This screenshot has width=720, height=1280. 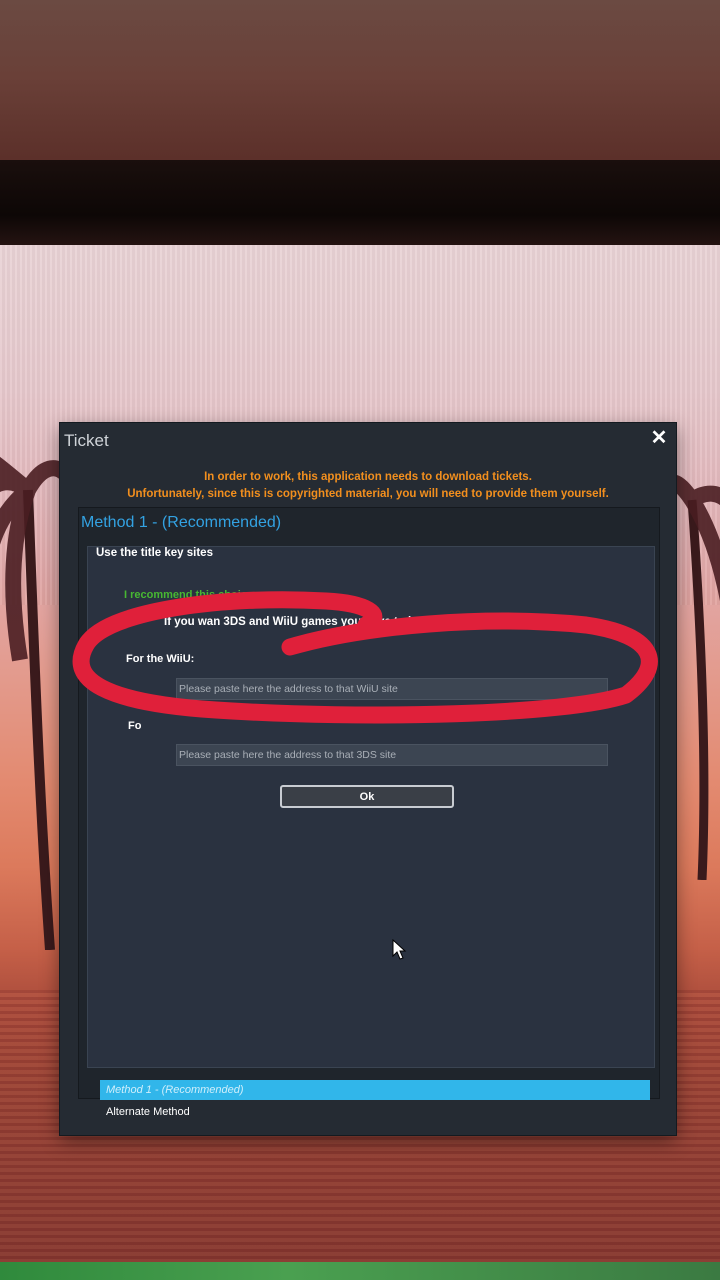 I want to click on wiiu-url-input, so click(x=392, y=689).